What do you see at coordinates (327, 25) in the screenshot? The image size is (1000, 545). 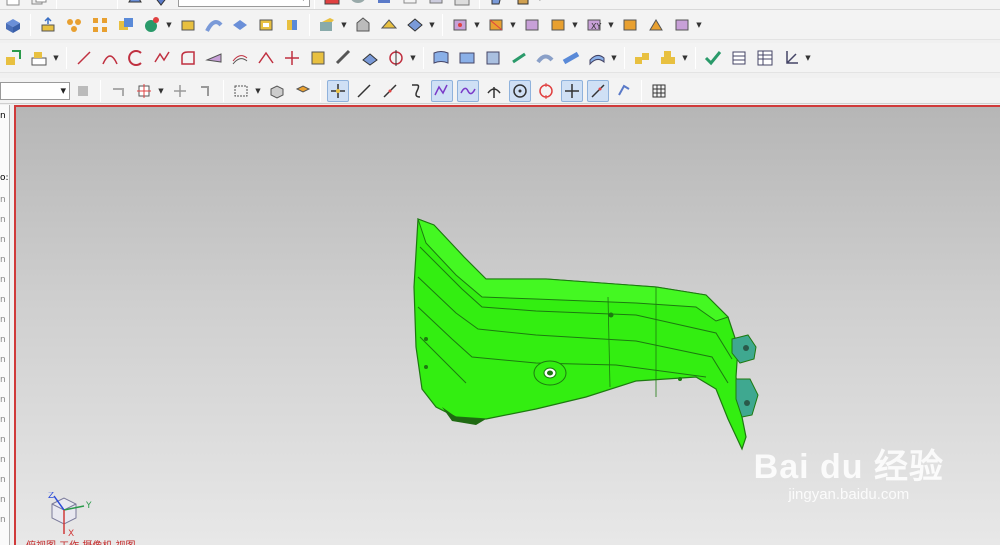 I see `blend-icon` at bounding box center [327, 25].